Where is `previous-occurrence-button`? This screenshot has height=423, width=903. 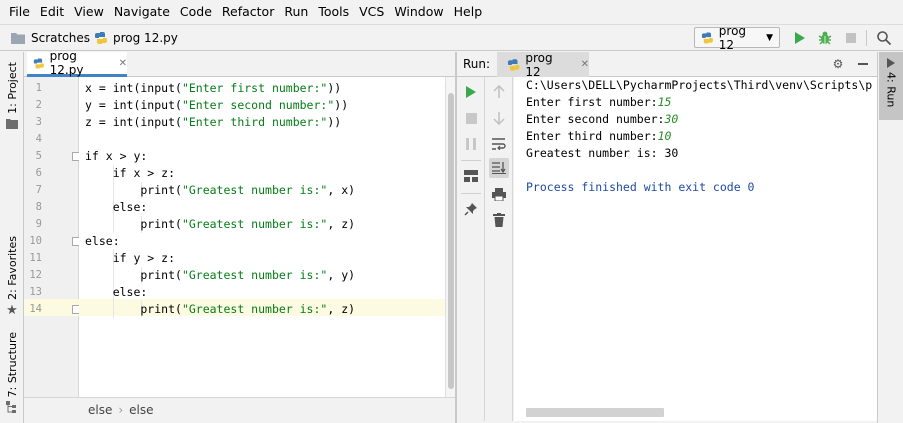 previous-occurrence-button is located at coordinates (499, 92).